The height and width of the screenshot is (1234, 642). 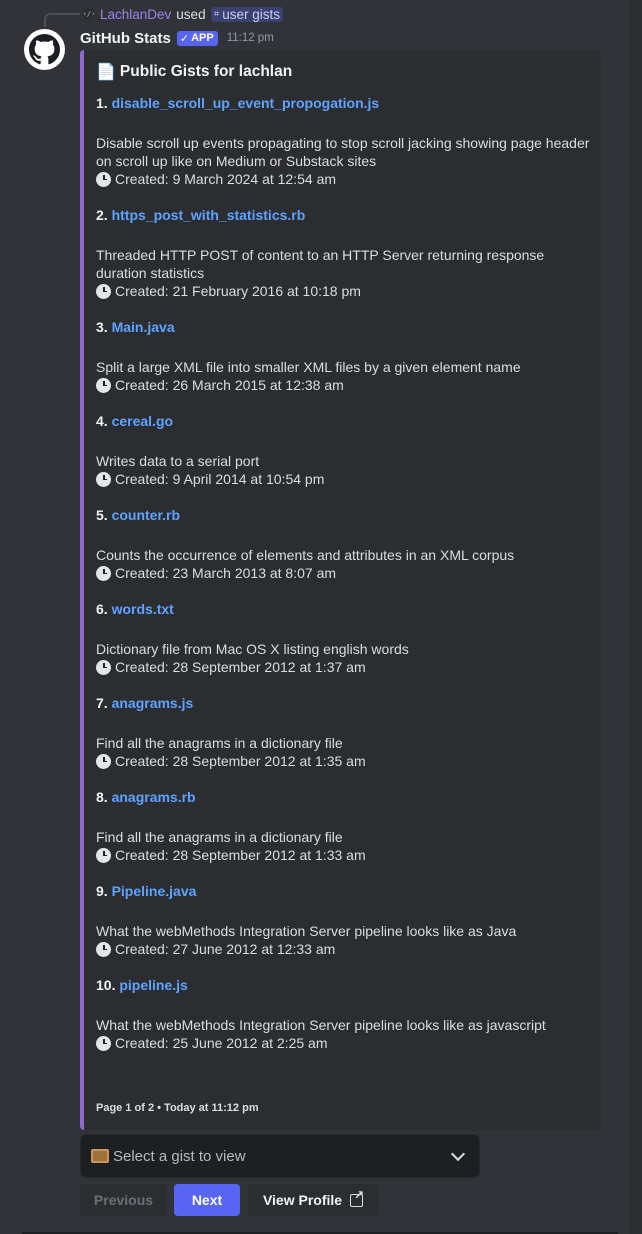 I want to click on command-reply: ‹/› LachlanDev used ⌗ user gists, so click(x=183, y=14).